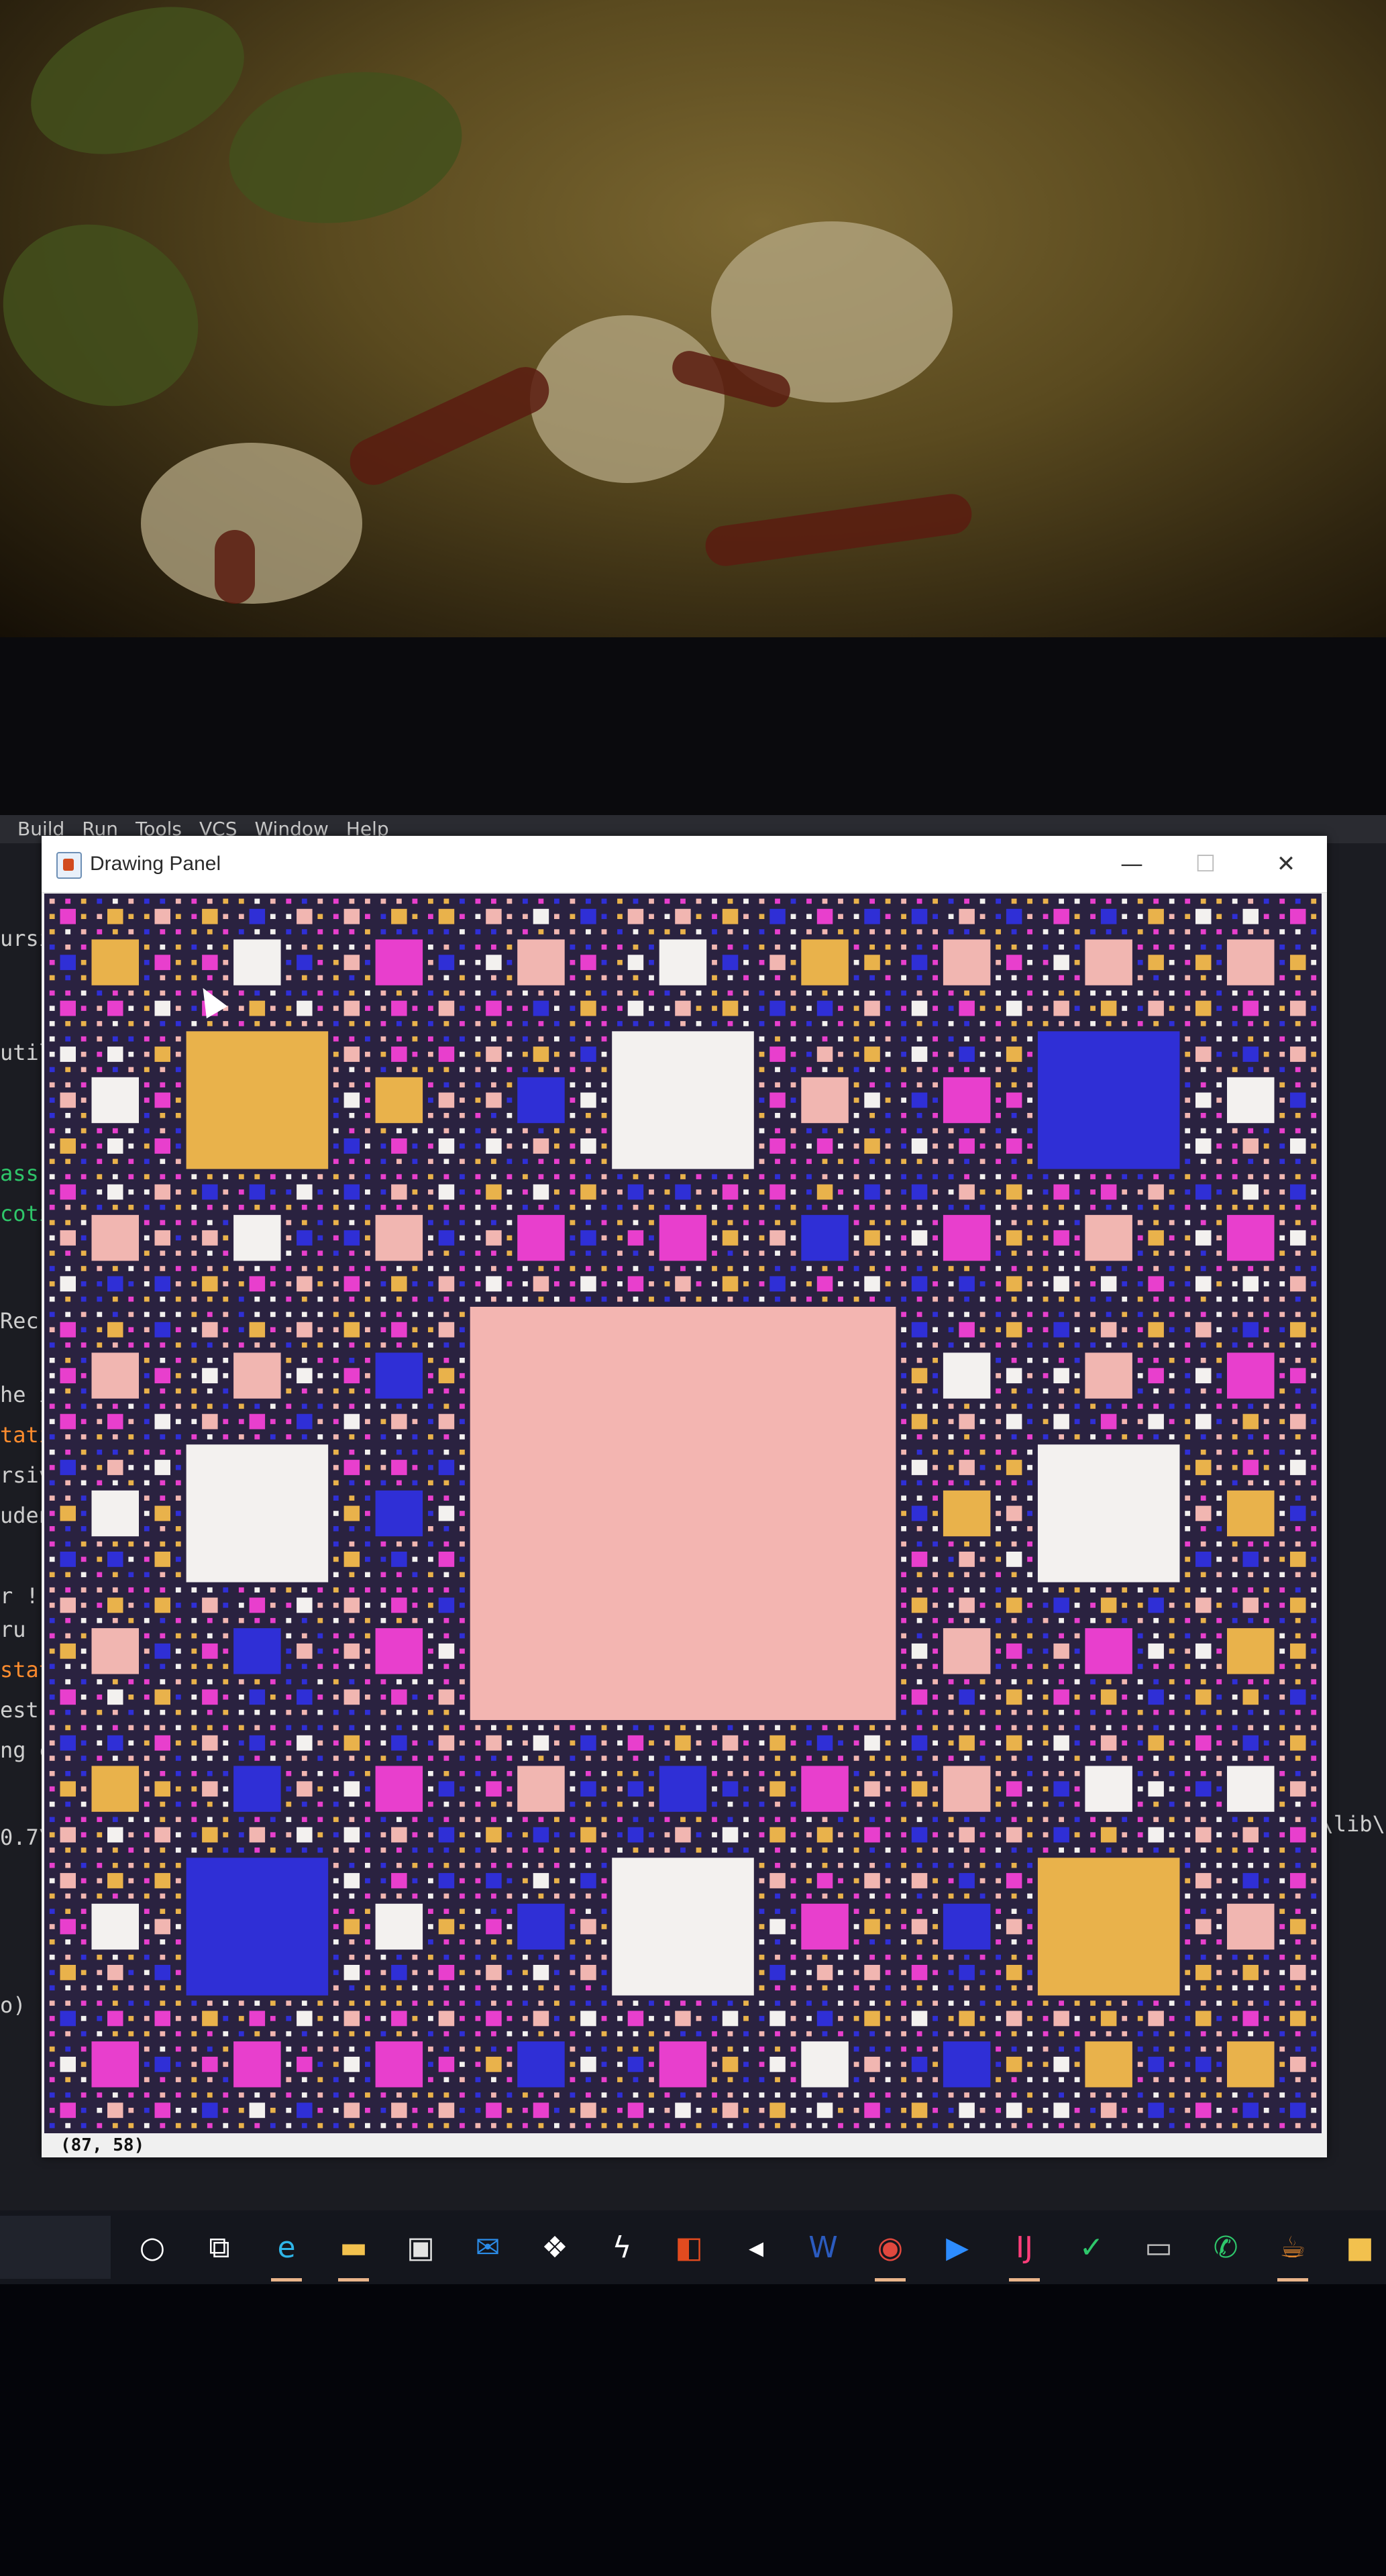 The width and height of the screenshot is (1386, 2576). I want to click on java-icon: ☕, so click(1293, 2252).